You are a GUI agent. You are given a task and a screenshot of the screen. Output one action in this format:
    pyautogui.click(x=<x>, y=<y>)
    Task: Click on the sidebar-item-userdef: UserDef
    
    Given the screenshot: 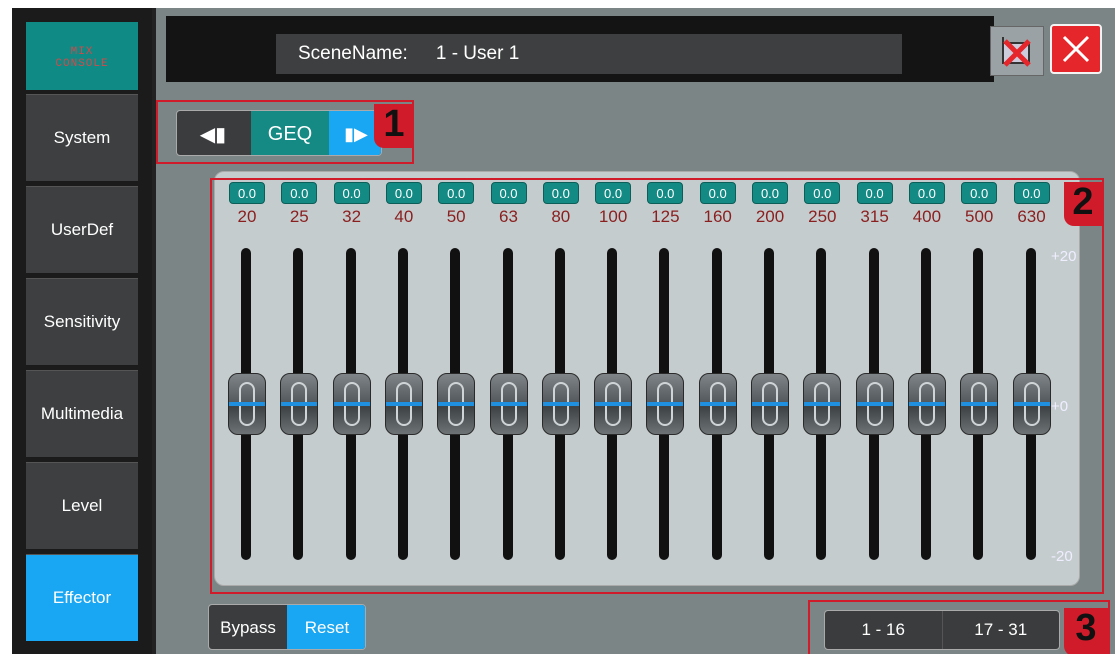 What is the action you would take?
    pyautogui.click(x=82, y=230)
    